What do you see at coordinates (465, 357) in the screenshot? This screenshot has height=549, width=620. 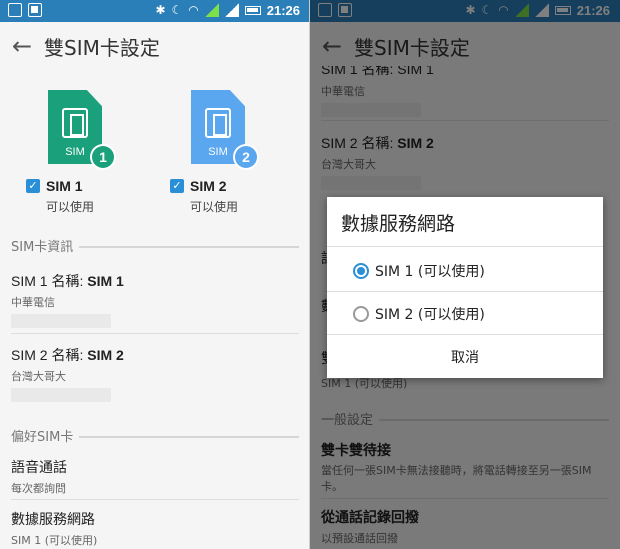 I see `cancel-button: 取消` at bounding box center [465, 357].